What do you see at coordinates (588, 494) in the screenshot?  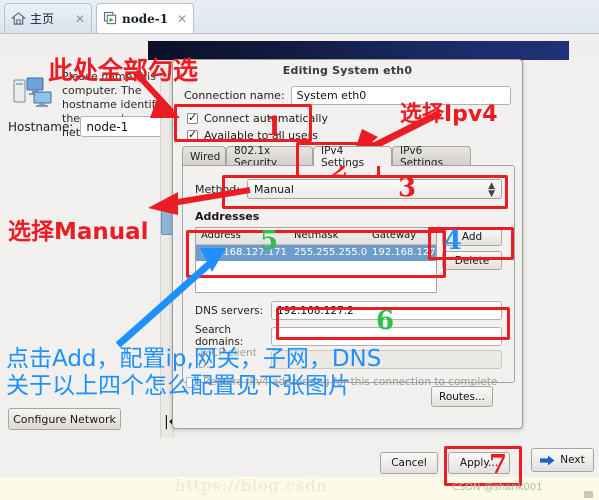 I see `watermark-logo-icon` at bounding box center [588, 494].